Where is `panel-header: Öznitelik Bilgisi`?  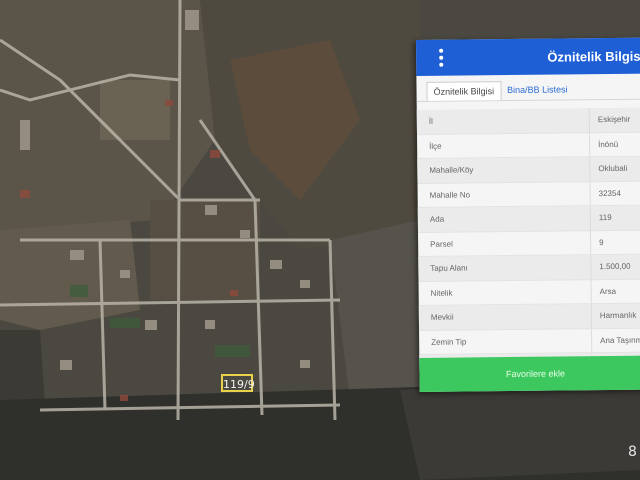
panel-header: Öznitelik Bilgisi is located at coordinates (528, 56).